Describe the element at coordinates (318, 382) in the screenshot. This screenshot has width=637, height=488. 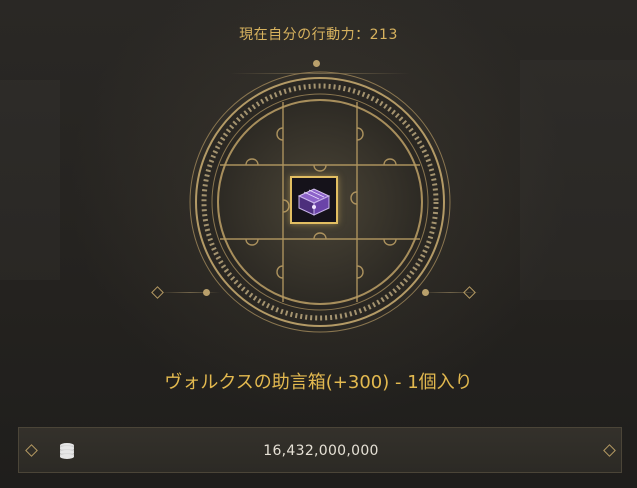
I see `reward-item-name: ヴォルクスの助言箱(+300) - 1個入り` at that location.